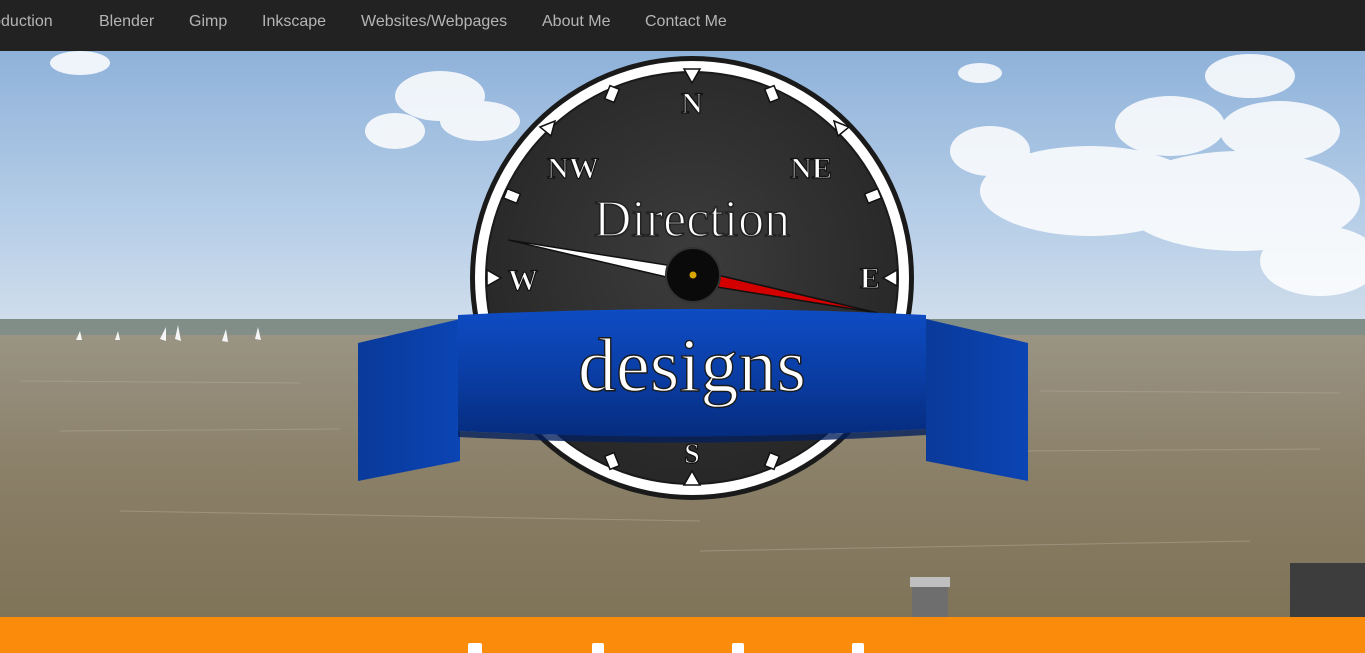  Describe the element at coordinates (686, 21) in the screenshot. I see `nav-link-contact-me: Contact Me` at that location.